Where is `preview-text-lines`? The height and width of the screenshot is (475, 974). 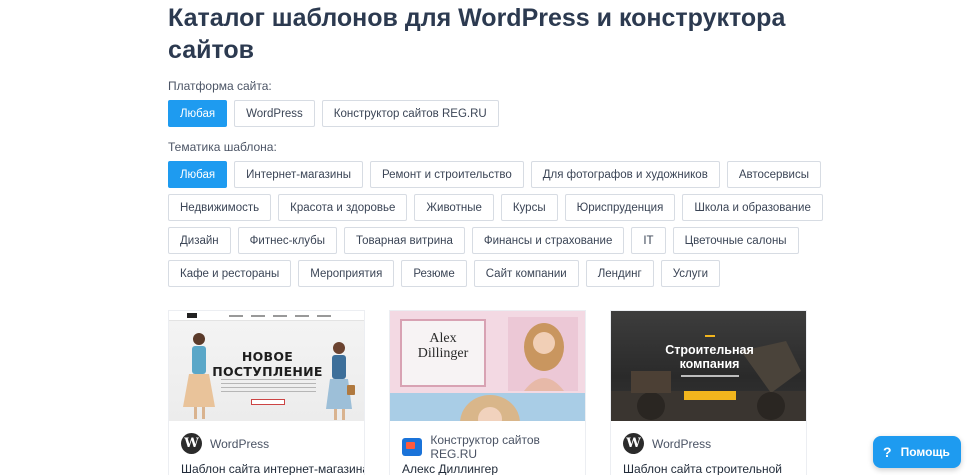
preview-text-lines is located at coordinates (268, 386).